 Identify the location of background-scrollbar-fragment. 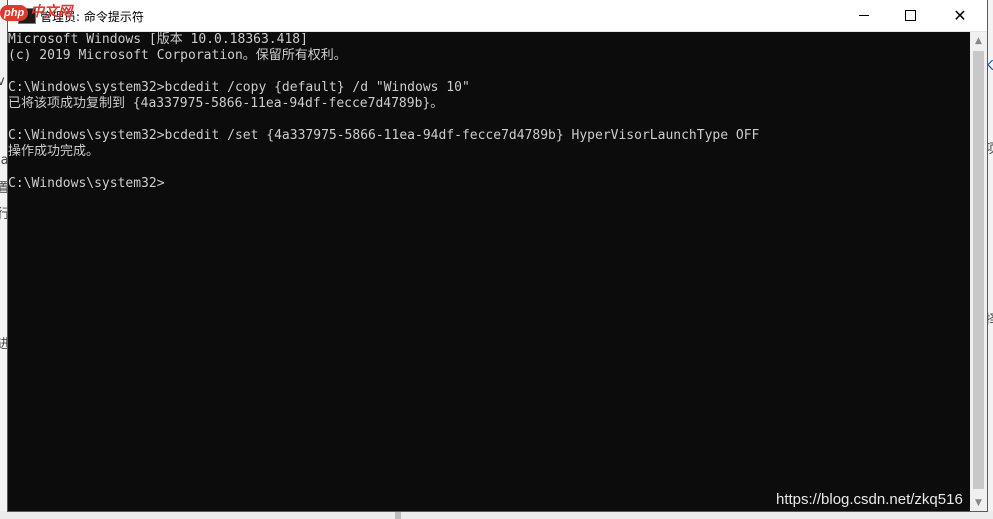
(398, 515).